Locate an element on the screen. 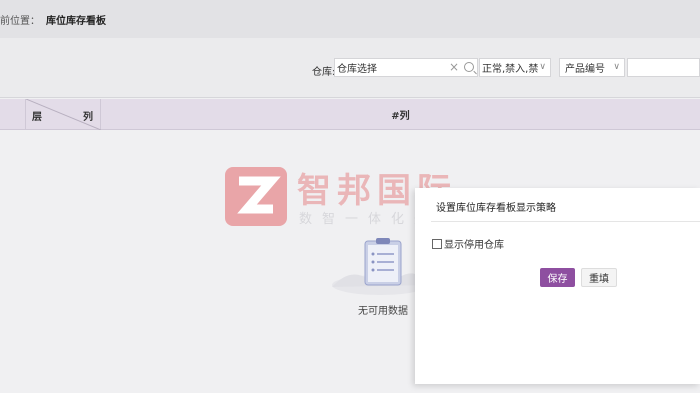  dialog-divider is located at coordinates (565, 221).